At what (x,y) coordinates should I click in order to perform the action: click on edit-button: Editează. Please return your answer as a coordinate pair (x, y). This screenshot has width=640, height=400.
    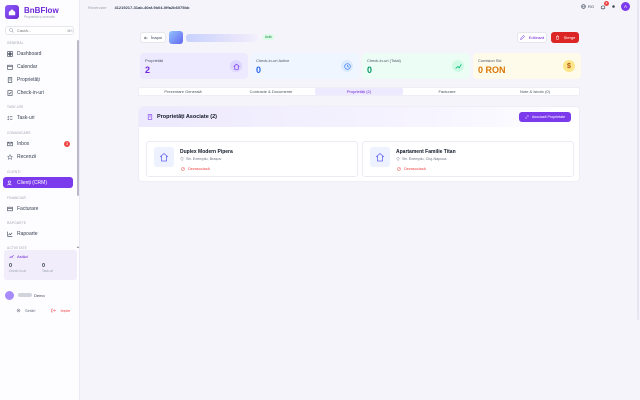
    Looking at the image, I should click on (532, 37).